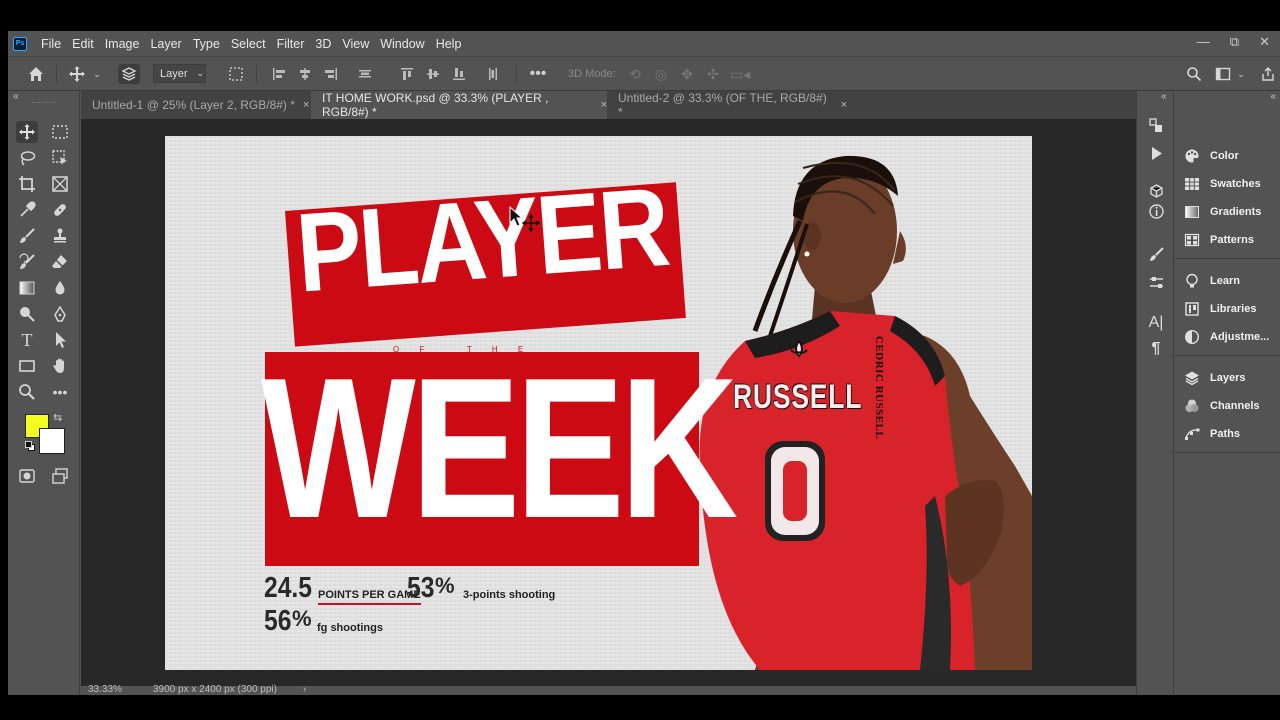 Image resolution: width=1280 pixels, height=720 pixels. I want to click on pen-tool-icon, so click(60, 314).